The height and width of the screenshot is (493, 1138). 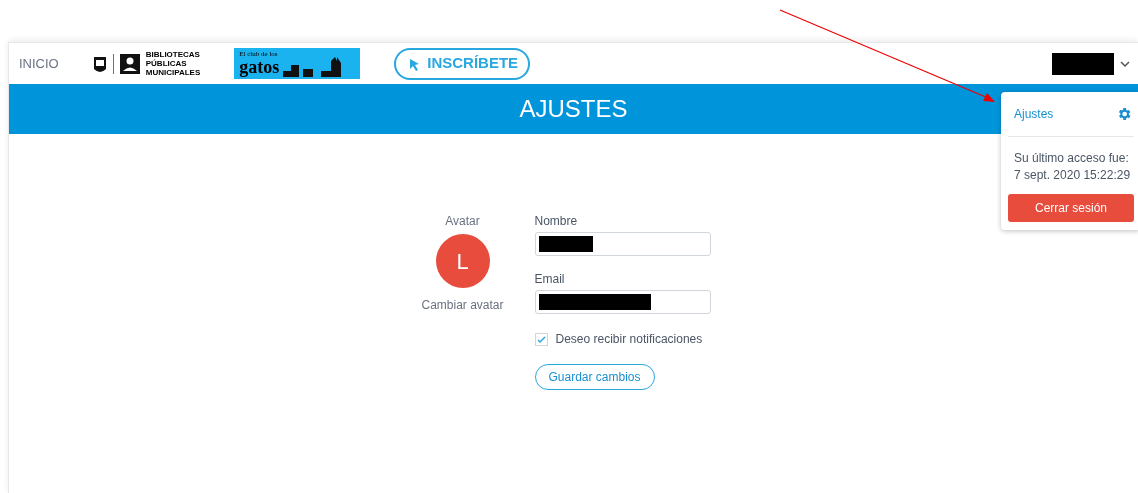 What do you see at coordinates (1083, 63) in the screenshot?
I see `redacted-username` at bounding box center [1083, 63].